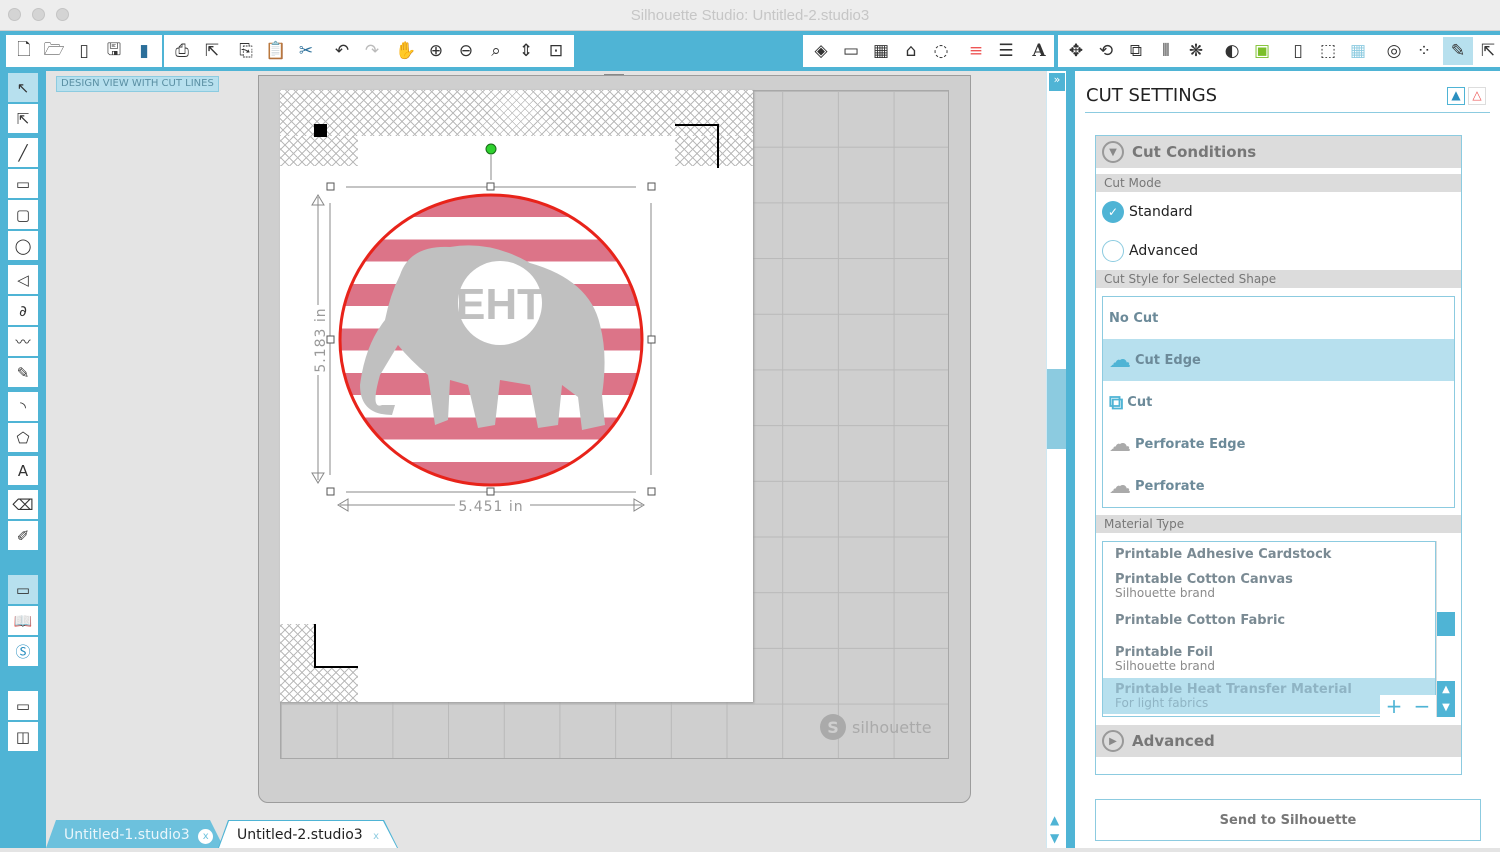  I want to click on polygon-draw-icon: ◁, so click(23, 279).